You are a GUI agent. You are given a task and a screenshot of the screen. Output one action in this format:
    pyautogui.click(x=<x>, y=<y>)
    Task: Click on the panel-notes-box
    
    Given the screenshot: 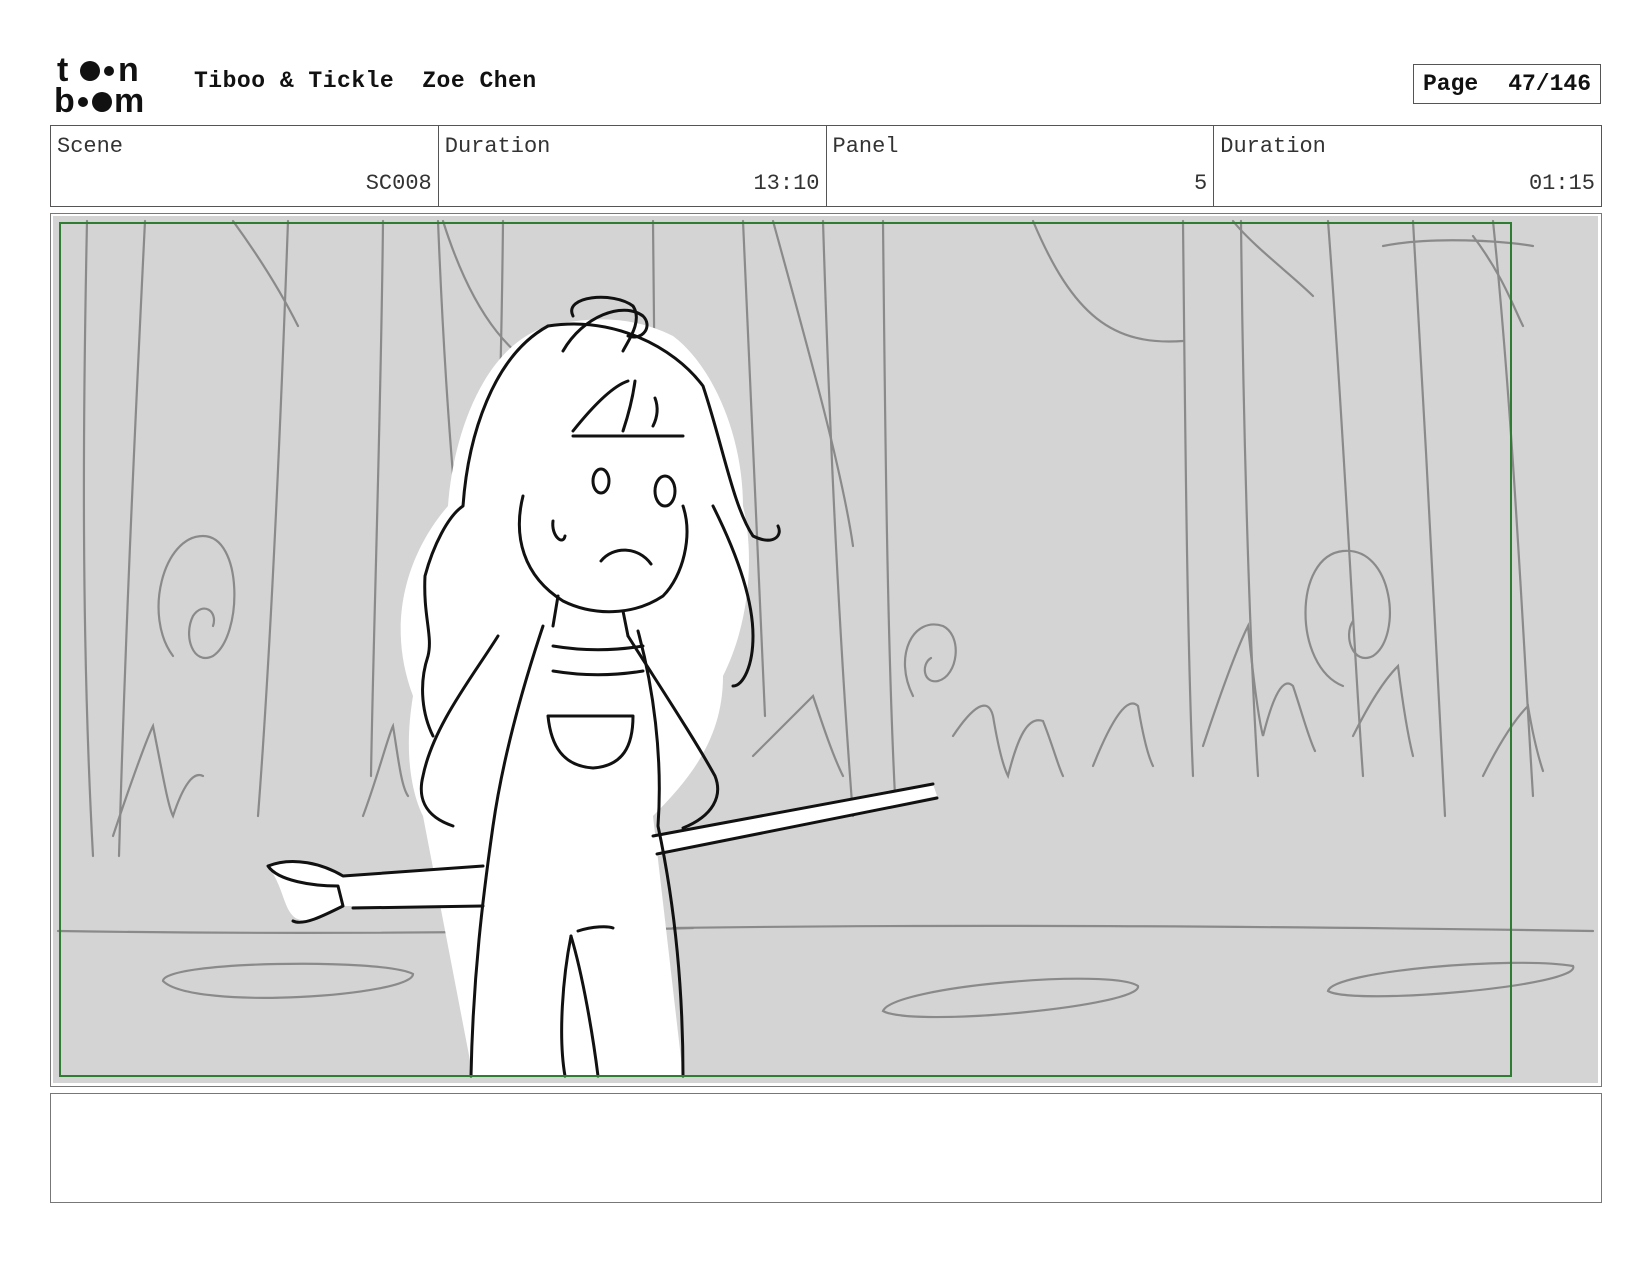 What is the action you would take?
    pyautogui.click(x=826, y=1148)
    